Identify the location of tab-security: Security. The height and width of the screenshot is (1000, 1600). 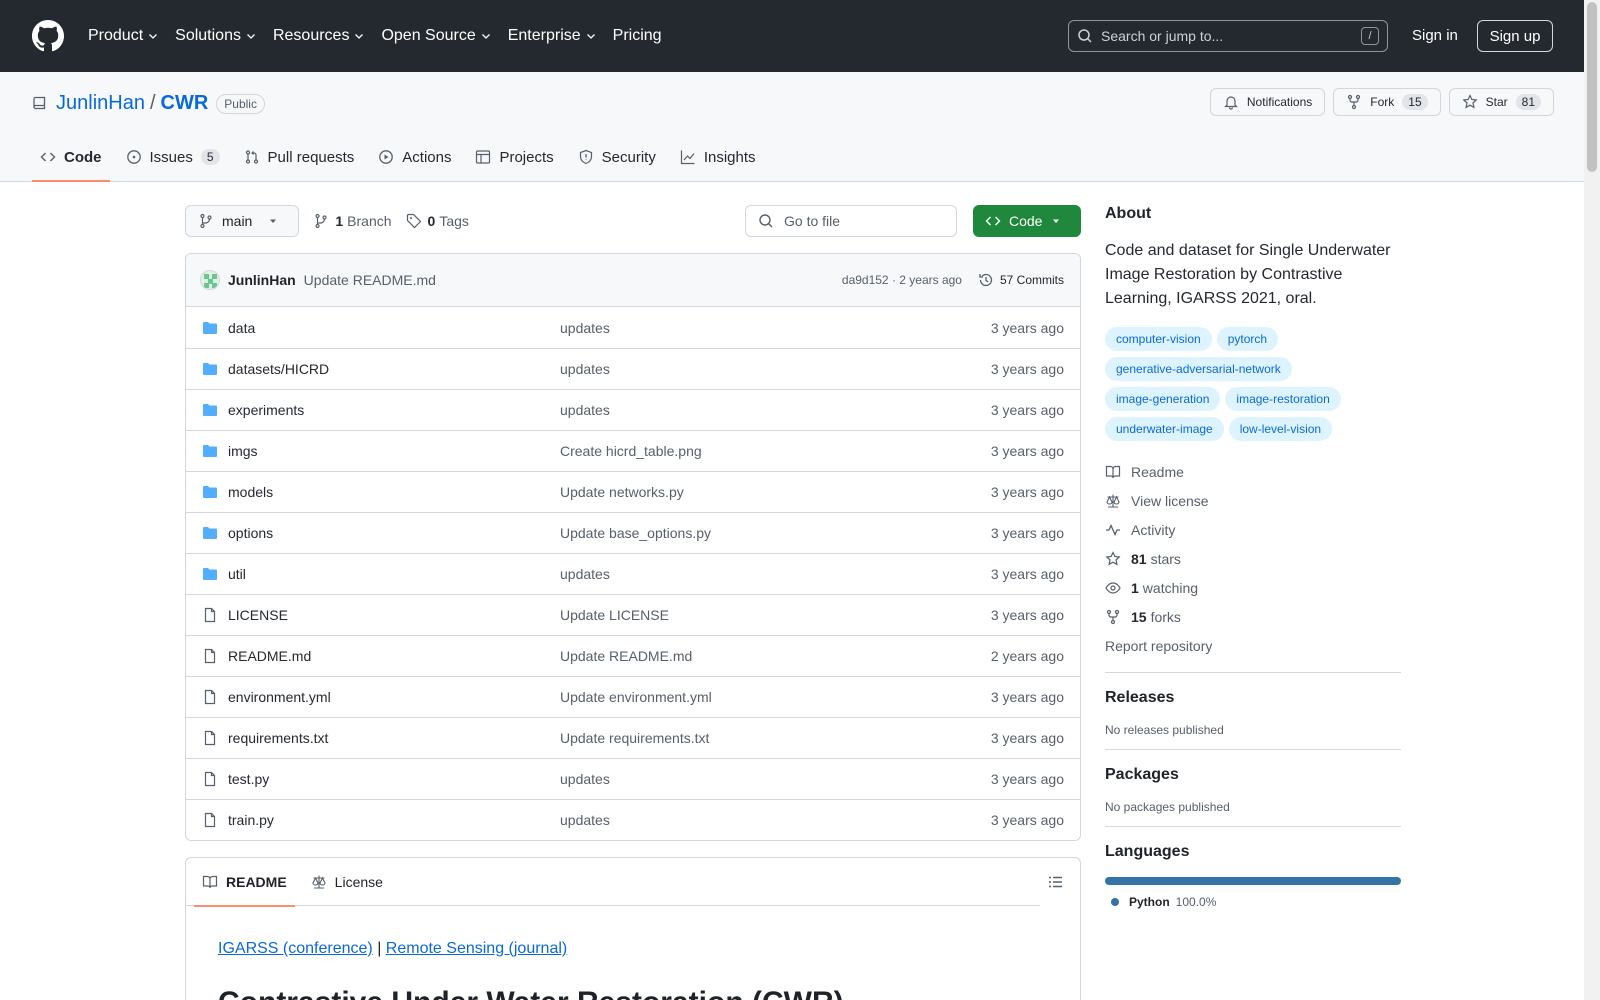
(617, 157).